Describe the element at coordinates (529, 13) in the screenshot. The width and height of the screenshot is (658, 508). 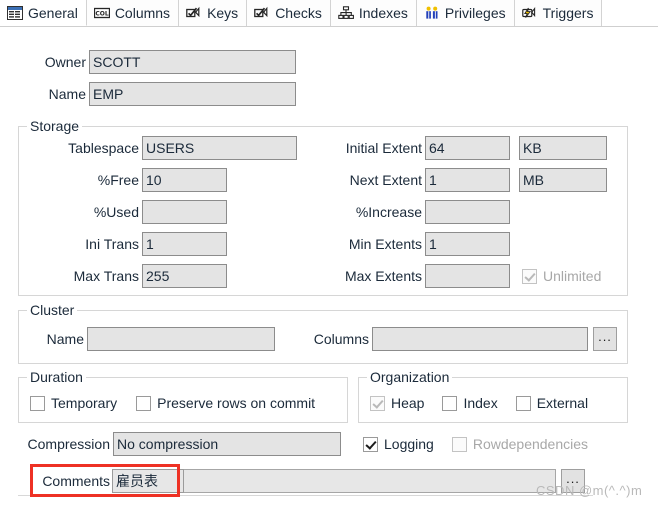
I see `trigger-bolt-icon` at that location.